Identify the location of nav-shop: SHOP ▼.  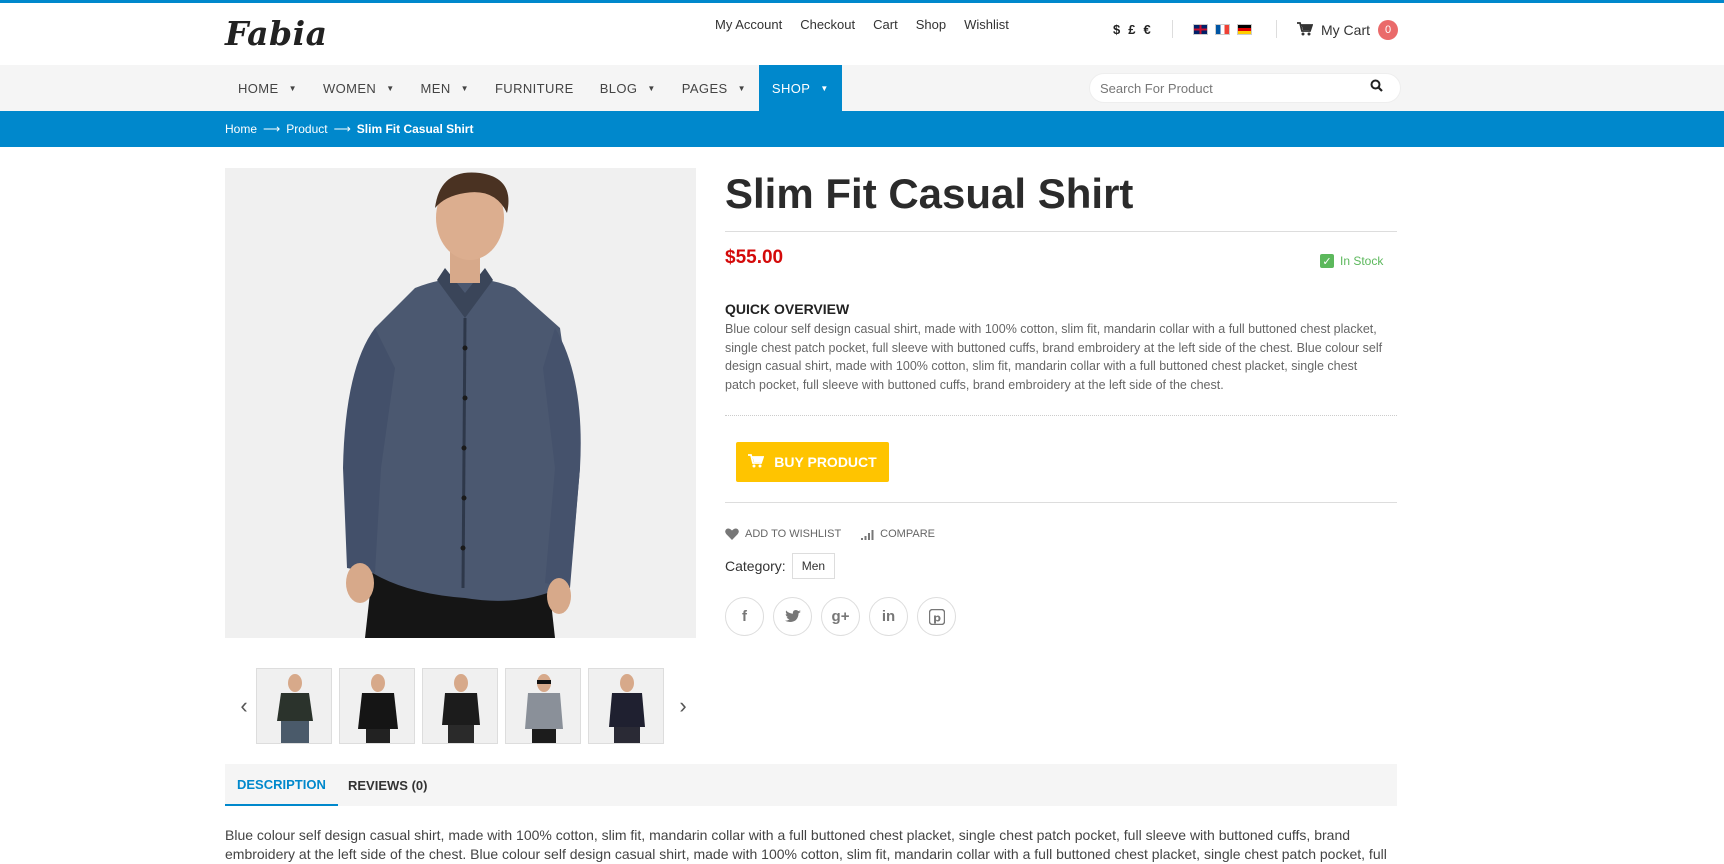
(800, 88).